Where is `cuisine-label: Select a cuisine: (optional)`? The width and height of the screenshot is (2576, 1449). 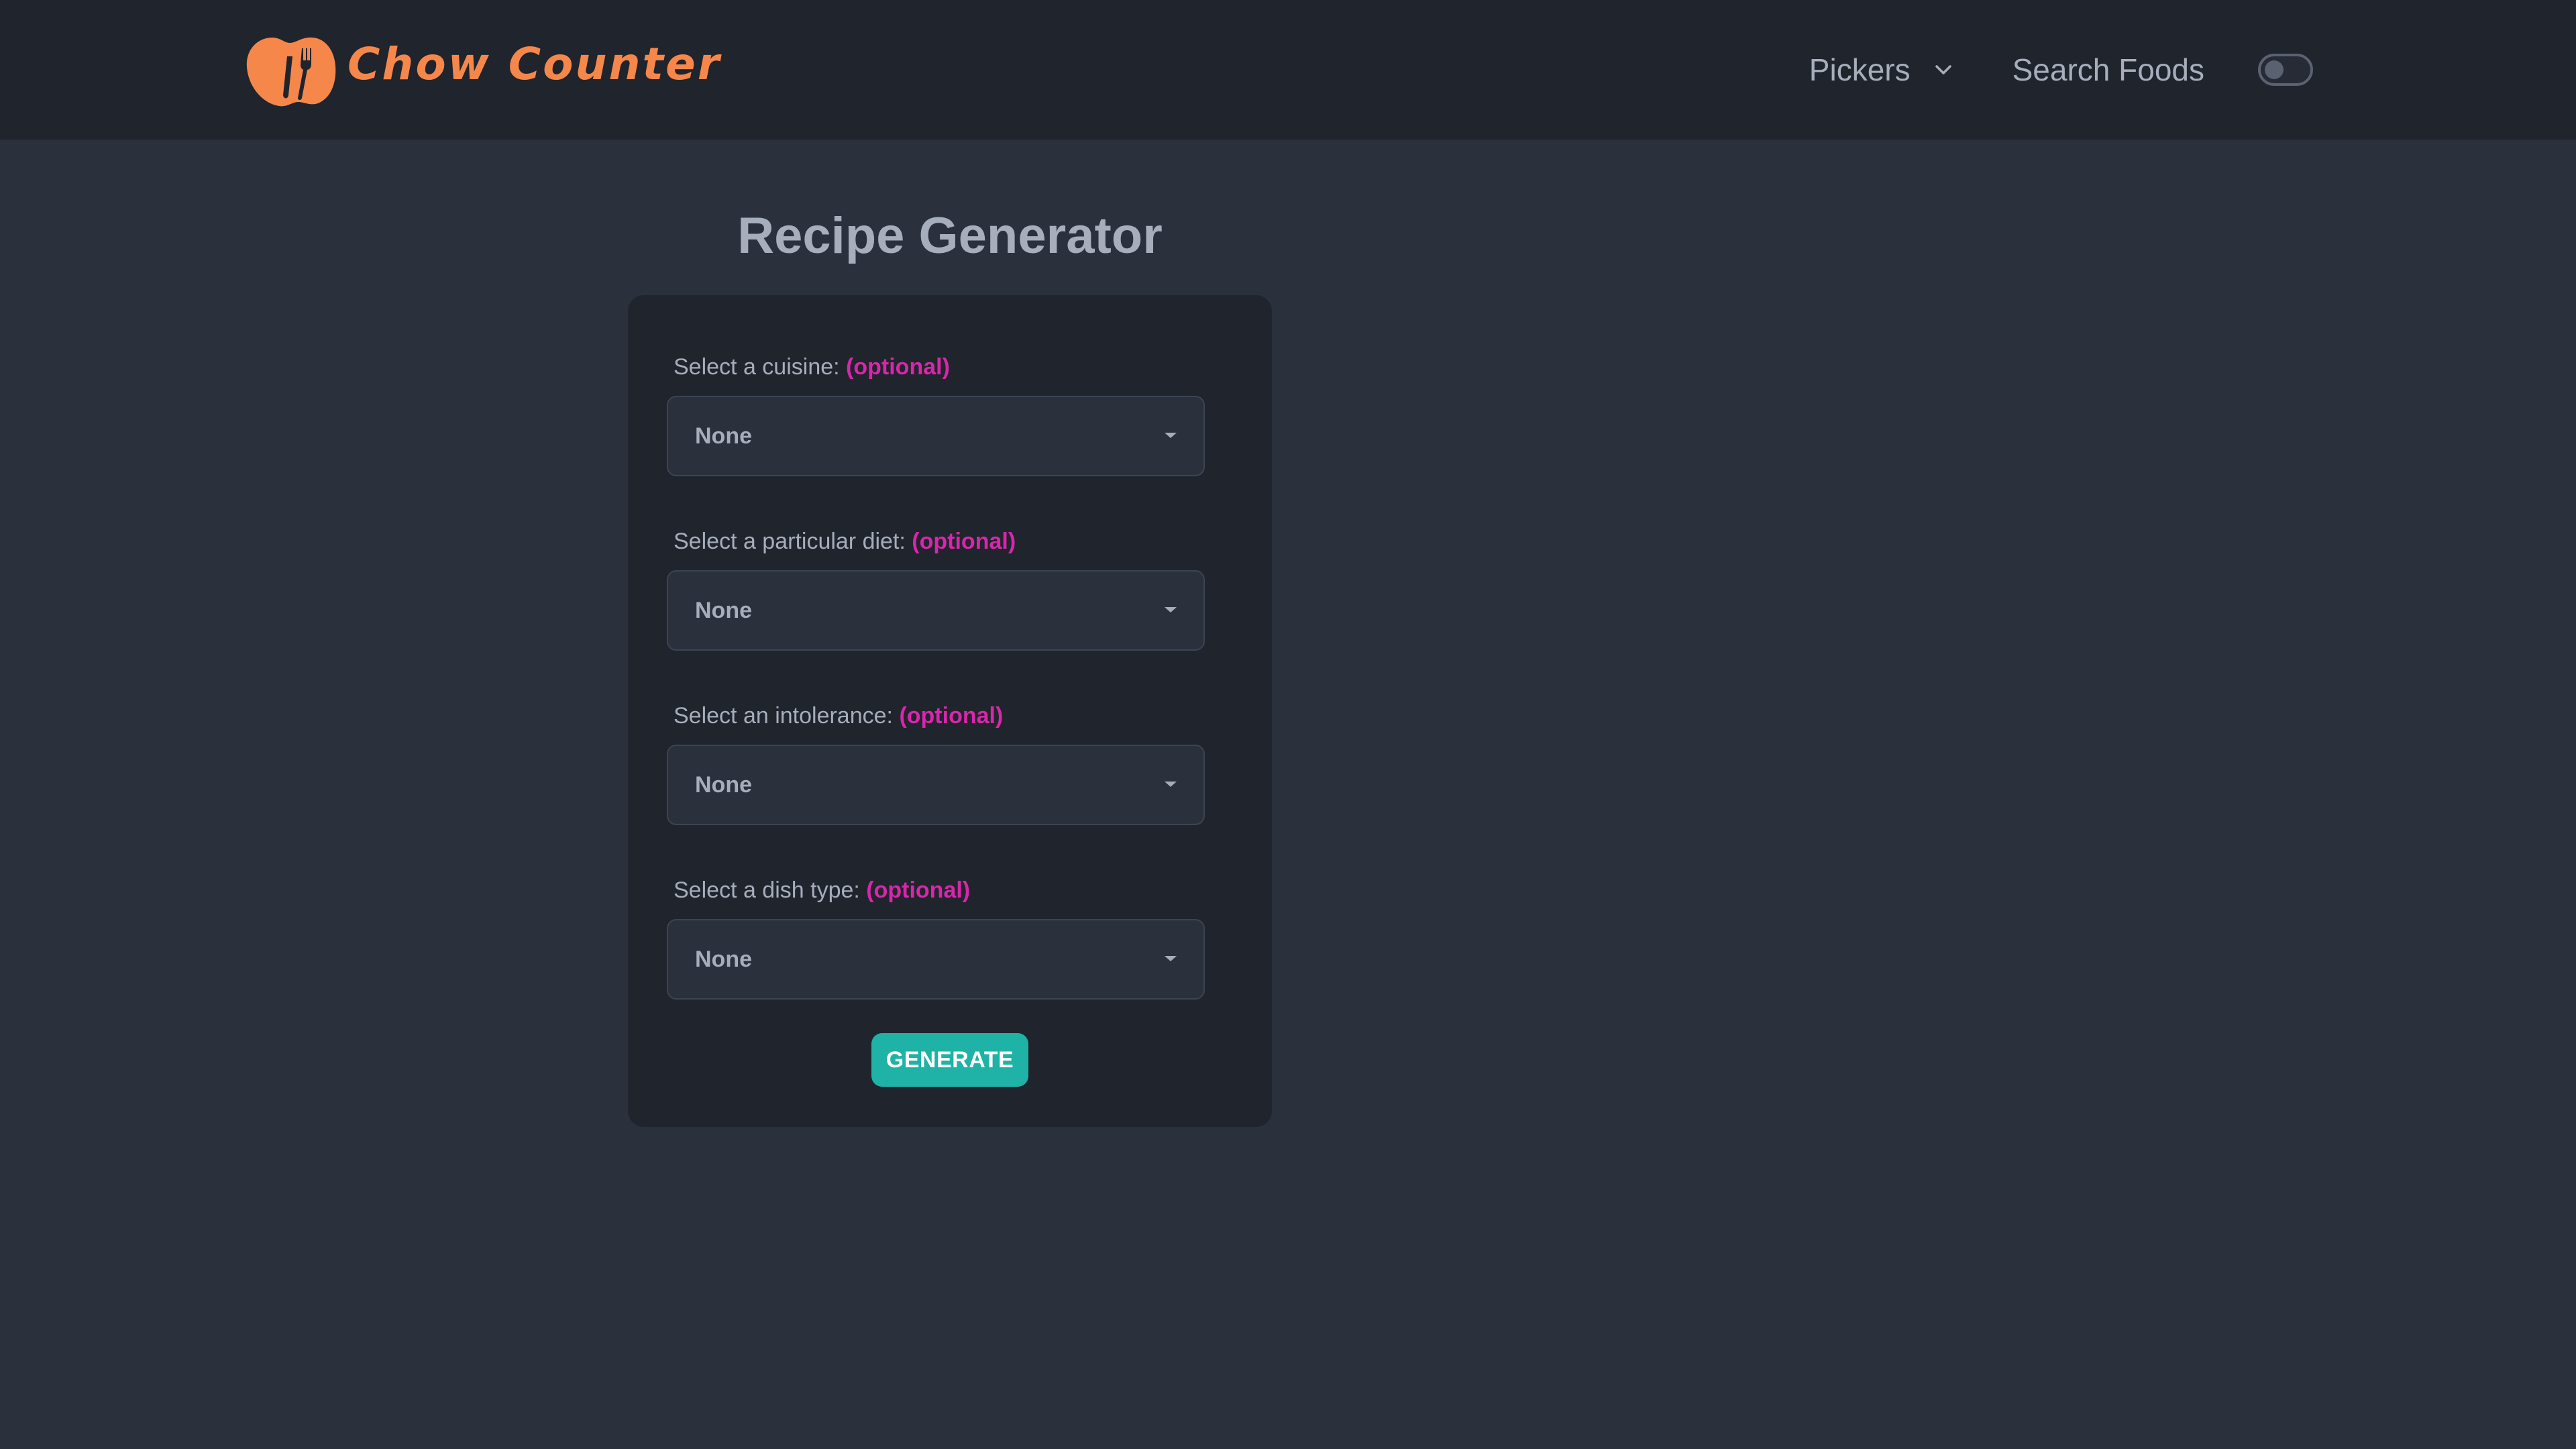 cuisine-label: Select a cuisine: (optional) is located at coordinates (812, 367).